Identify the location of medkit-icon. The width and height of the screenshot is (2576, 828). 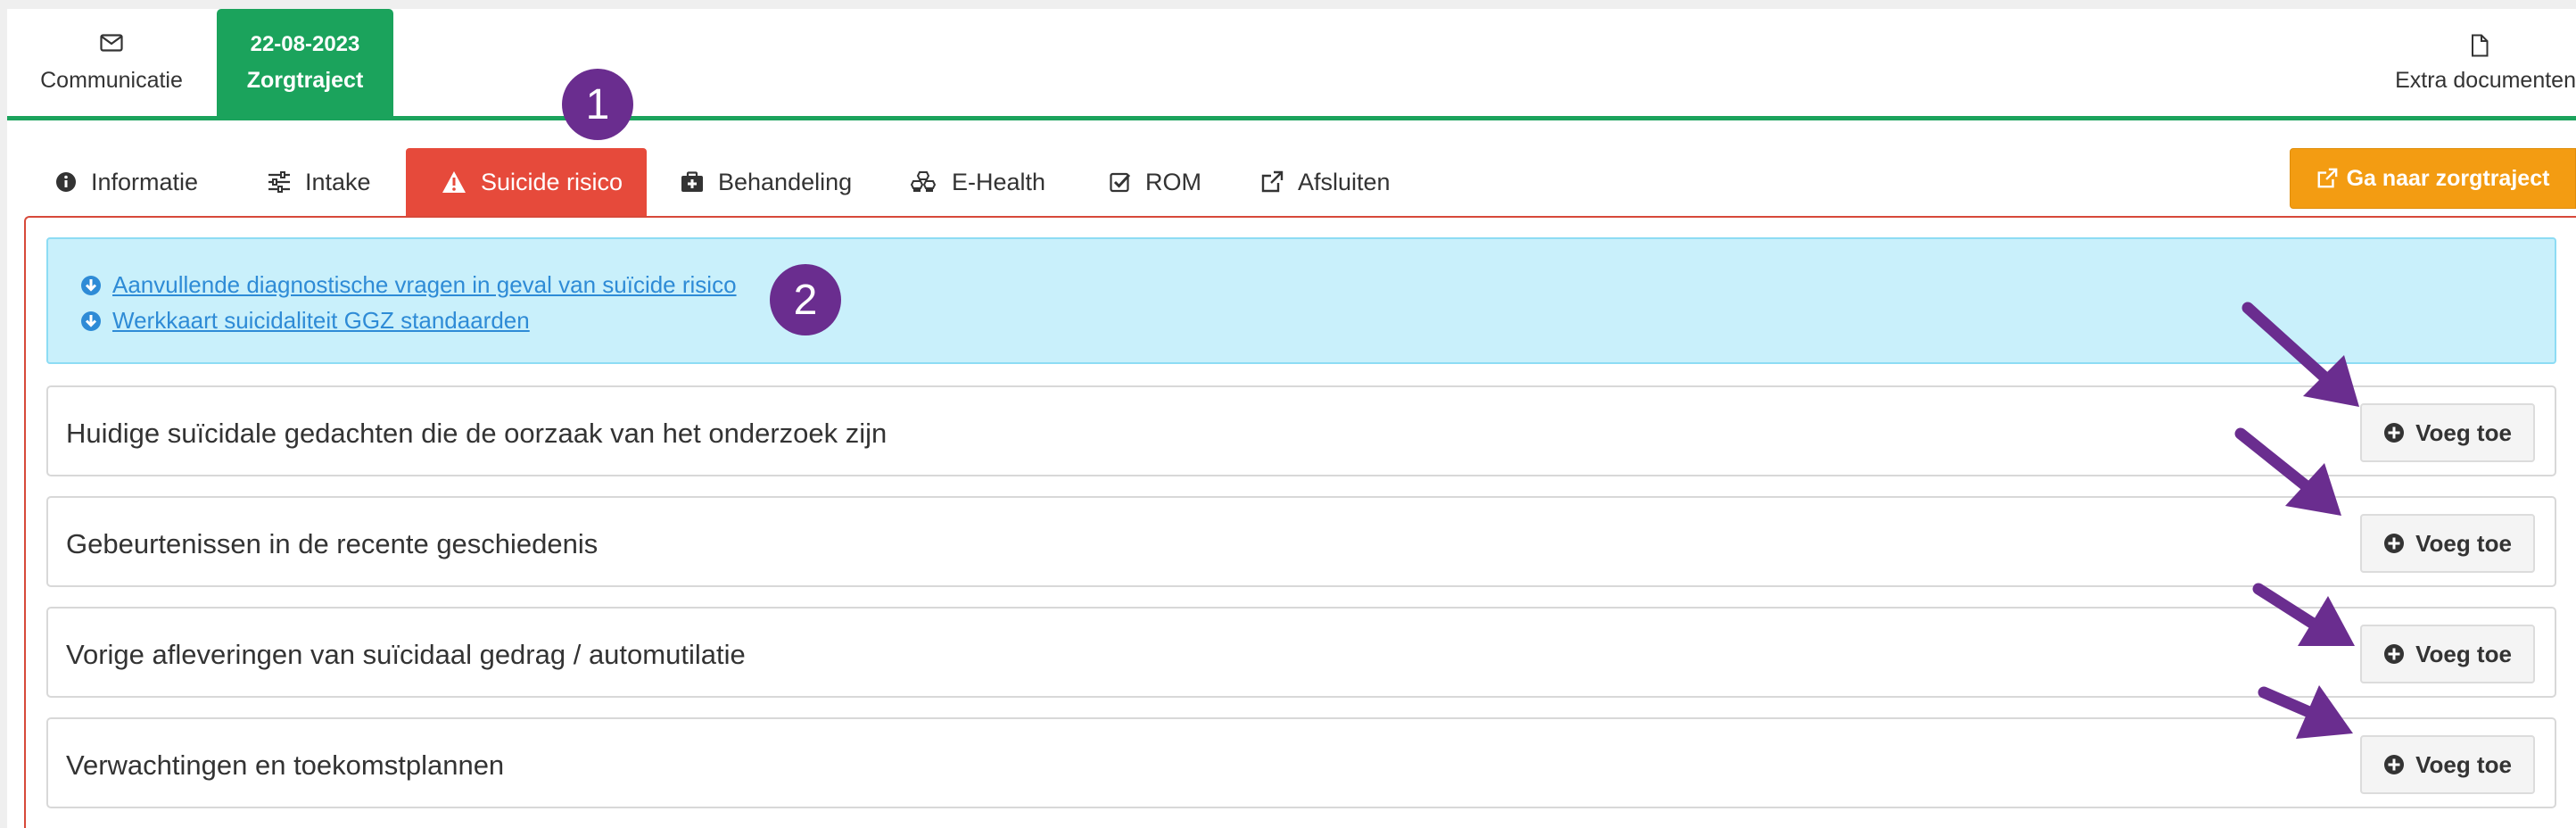
(692, 181).